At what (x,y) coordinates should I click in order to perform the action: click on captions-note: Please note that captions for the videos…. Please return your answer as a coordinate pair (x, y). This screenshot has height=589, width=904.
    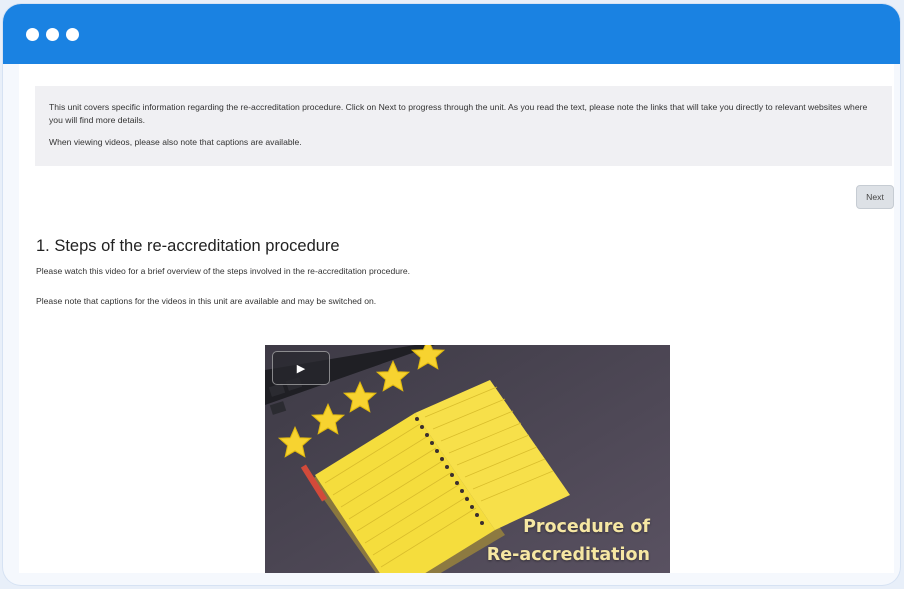
    Looking at the image, I should click on (206, 301).